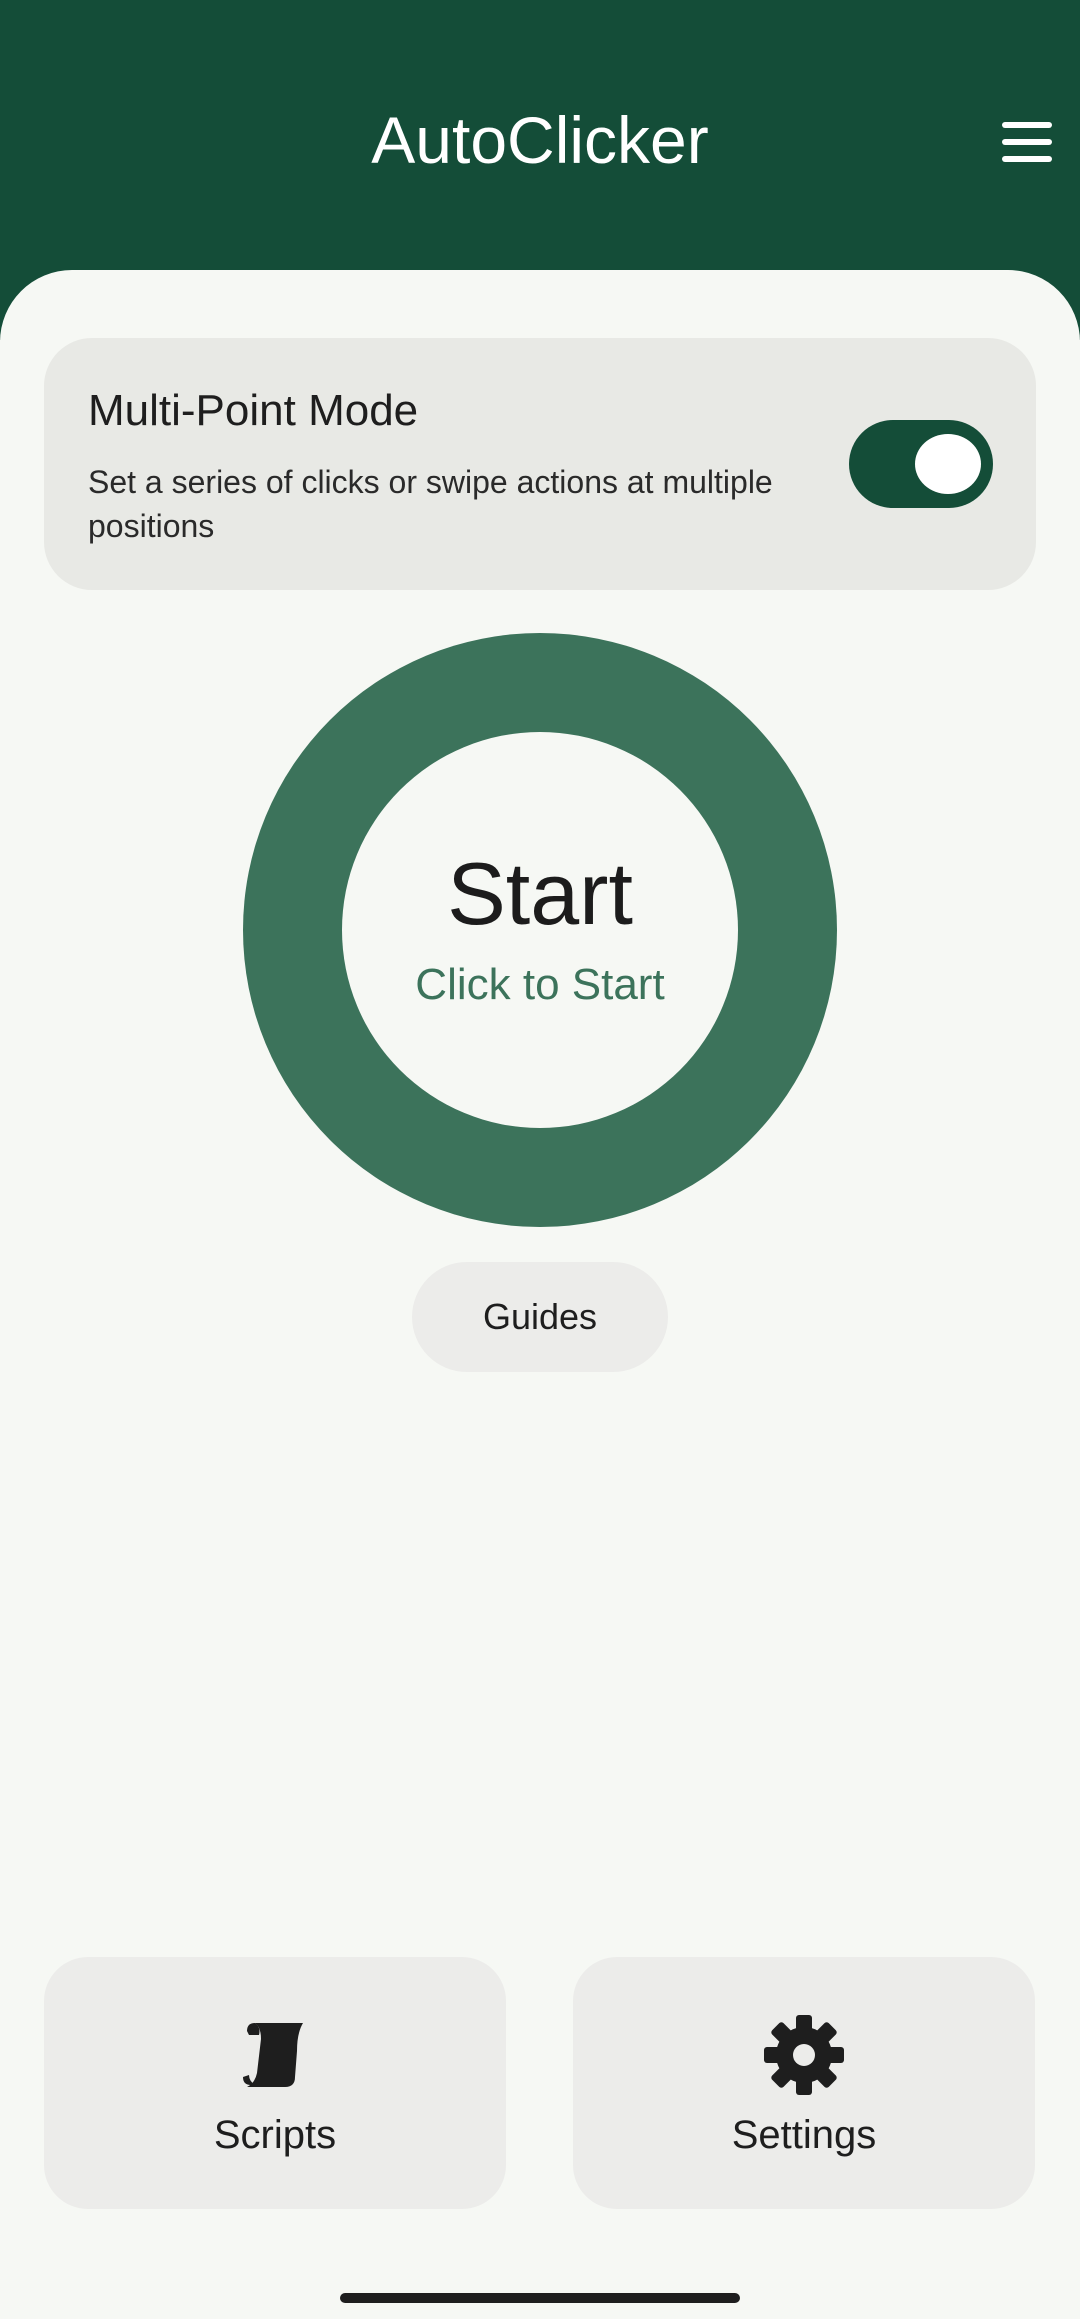 The height and width of the screenshot is (2319, 1080). I want to click on scripts-label: Scripts, so click(275, 2135).